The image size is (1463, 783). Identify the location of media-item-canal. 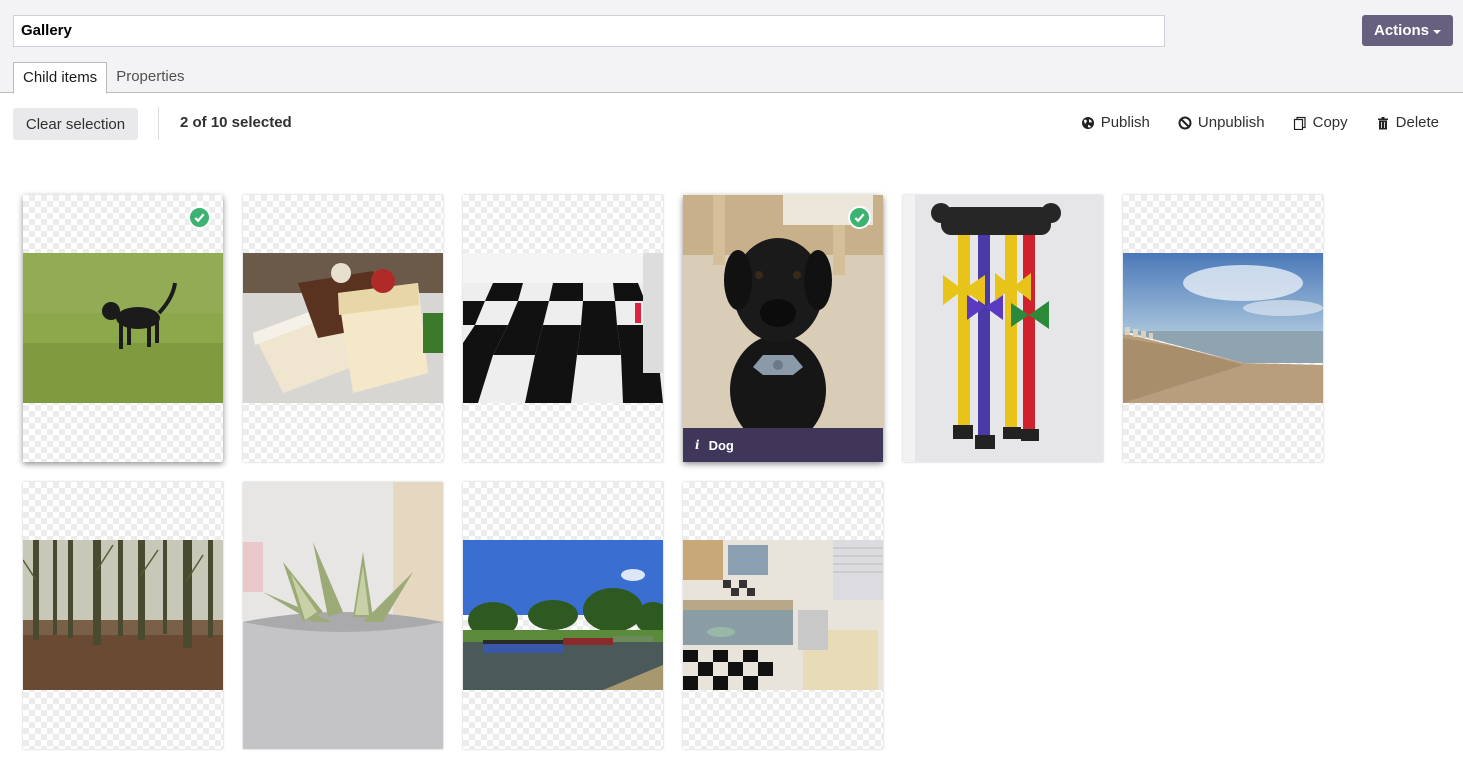
(563, 615).